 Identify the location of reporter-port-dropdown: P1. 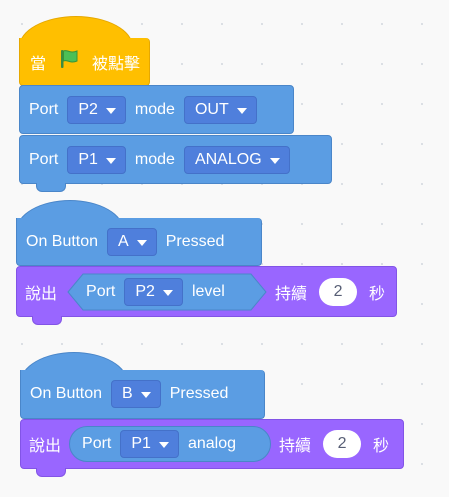
(149, 444).